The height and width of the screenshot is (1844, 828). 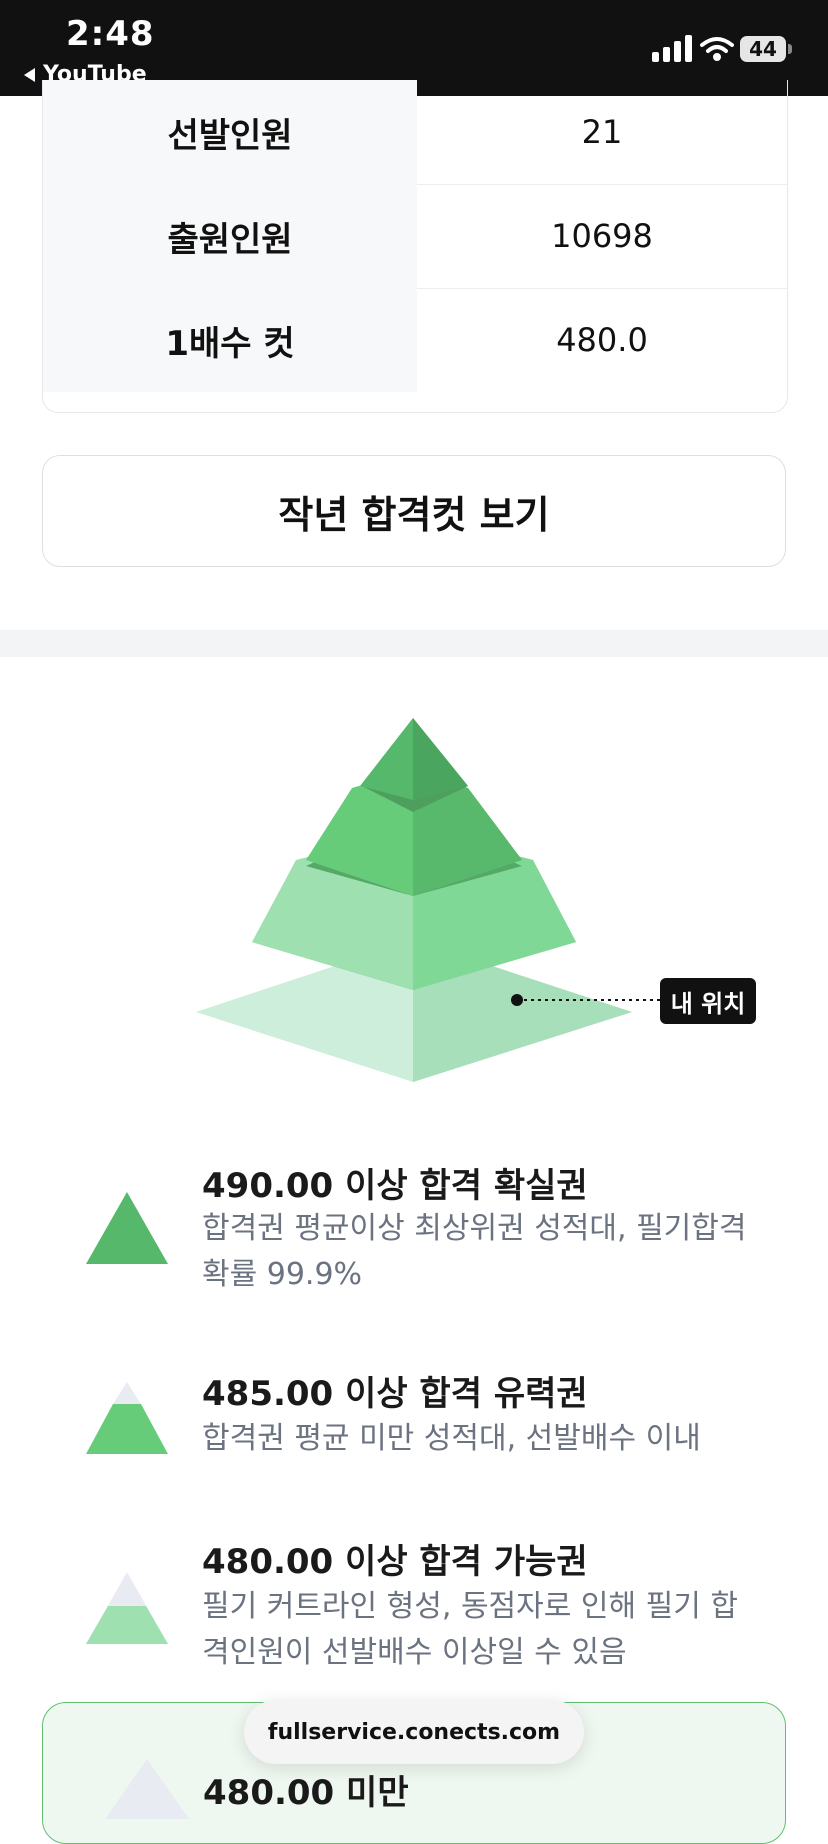 What do you see at coordinates (451, 1438) in the screenshot?
I see `level-description: 합격권 평균 미만 성적대, 선발배수 이내` at bounding box center [451, 1438].